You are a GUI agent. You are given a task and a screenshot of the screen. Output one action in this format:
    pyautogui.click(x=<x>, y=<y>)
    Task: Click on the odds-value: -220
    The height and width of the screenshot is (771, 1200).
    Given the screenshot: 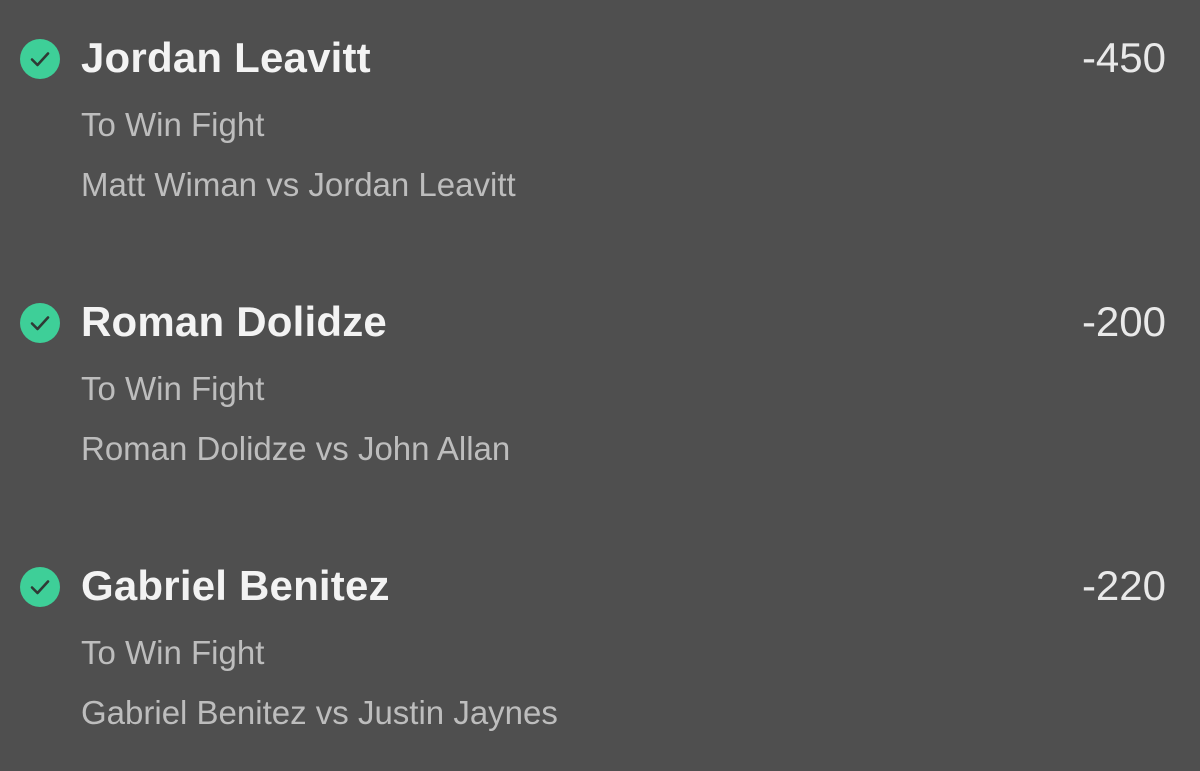 What is the action you would take?
    pyautogui.click(x=1123, y=585)
    